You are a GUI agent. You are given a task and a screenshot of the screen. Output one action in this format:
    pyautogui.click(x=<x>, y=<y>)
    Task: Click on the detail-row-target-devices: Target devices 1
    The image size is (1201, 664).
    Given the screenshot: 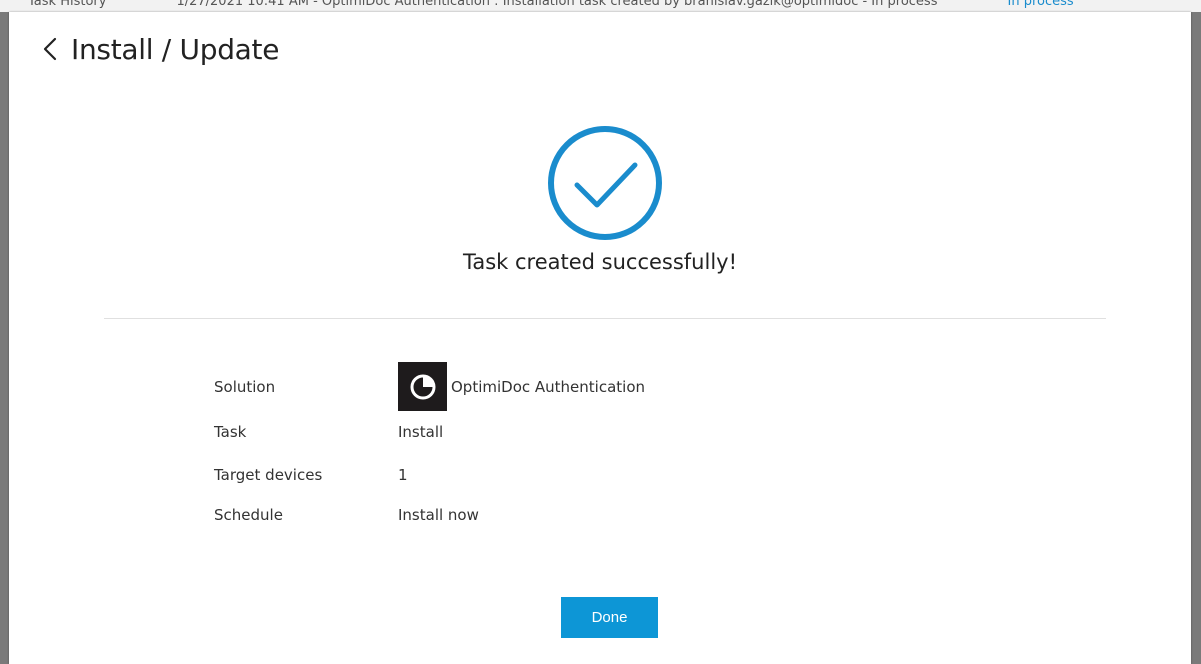 What is the action you would take?
    pyautogui.click(x=311, y=475)
    